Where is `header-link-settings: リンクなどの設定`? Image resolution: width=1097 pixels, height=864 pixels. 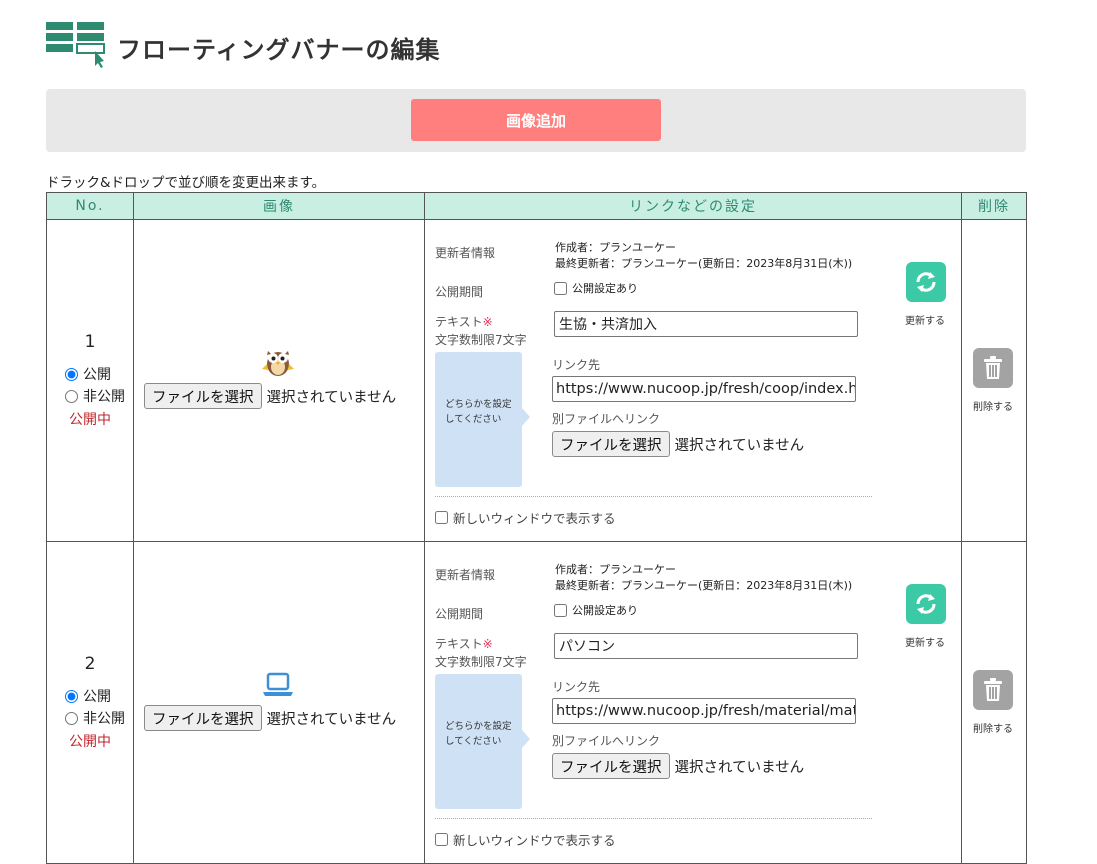
header-link-settings: リンクなどの設定 is located at coordinates (693, 206).